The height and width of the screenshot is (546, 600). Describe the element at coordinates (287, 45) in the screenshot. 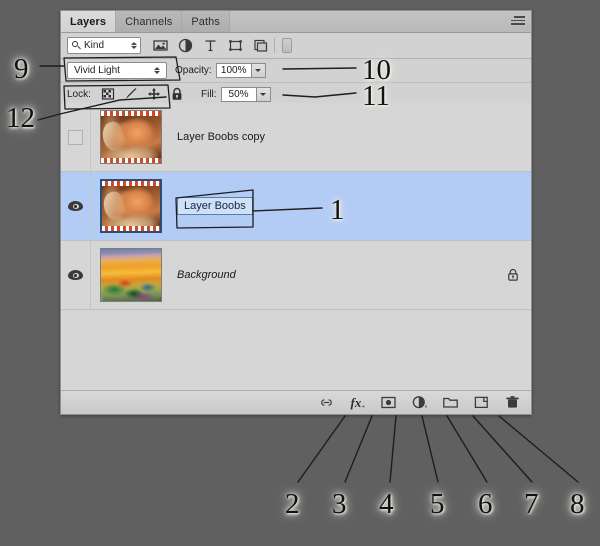

I see `filter-toggle-switch` at that location.